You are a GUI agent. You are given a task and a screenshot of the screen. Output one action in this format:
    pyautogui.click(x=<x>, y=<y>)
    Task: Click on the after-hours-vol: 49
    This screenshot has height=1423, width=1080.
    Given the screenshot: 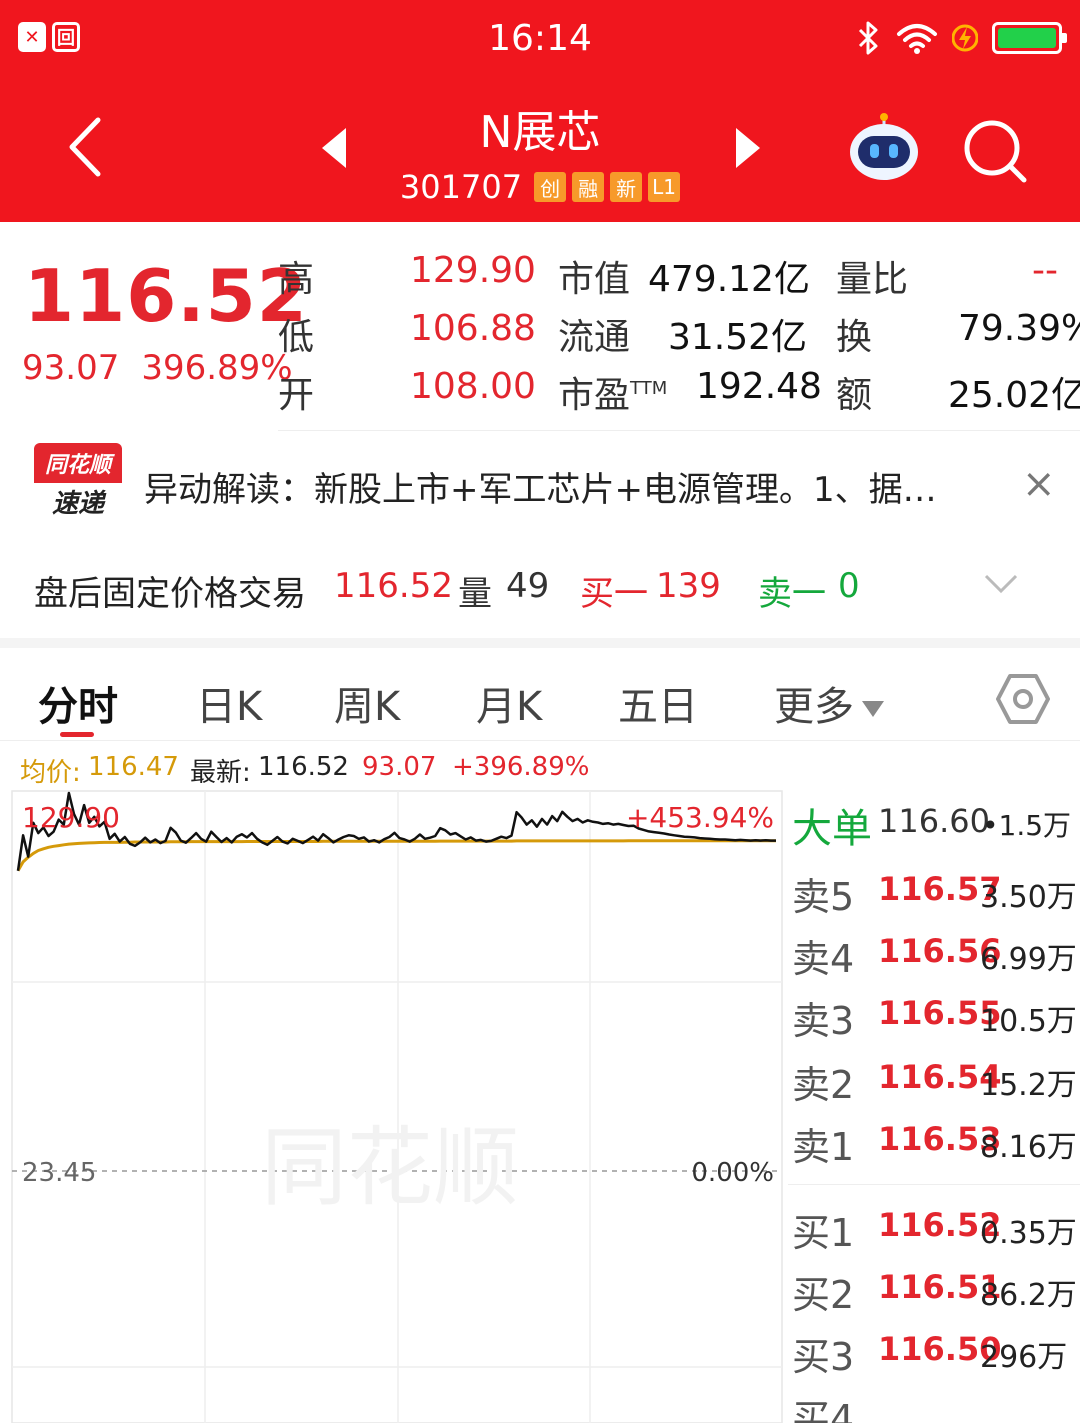 What is the action you would take?
    pyautogui.click(x=528, y=586)
    